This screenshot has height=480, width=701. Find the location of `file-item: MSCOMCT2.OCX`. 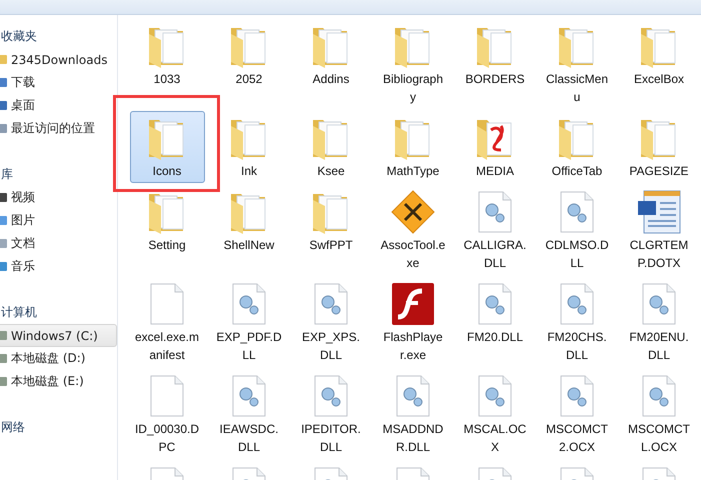

file-item: MSCOMCT2.OCX is located at coordinates (577, 414).